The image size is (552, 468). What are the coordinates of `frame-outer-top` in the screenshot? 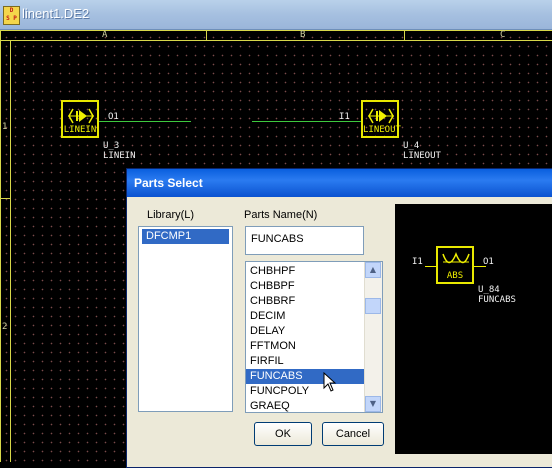 It's located at (276, 30).